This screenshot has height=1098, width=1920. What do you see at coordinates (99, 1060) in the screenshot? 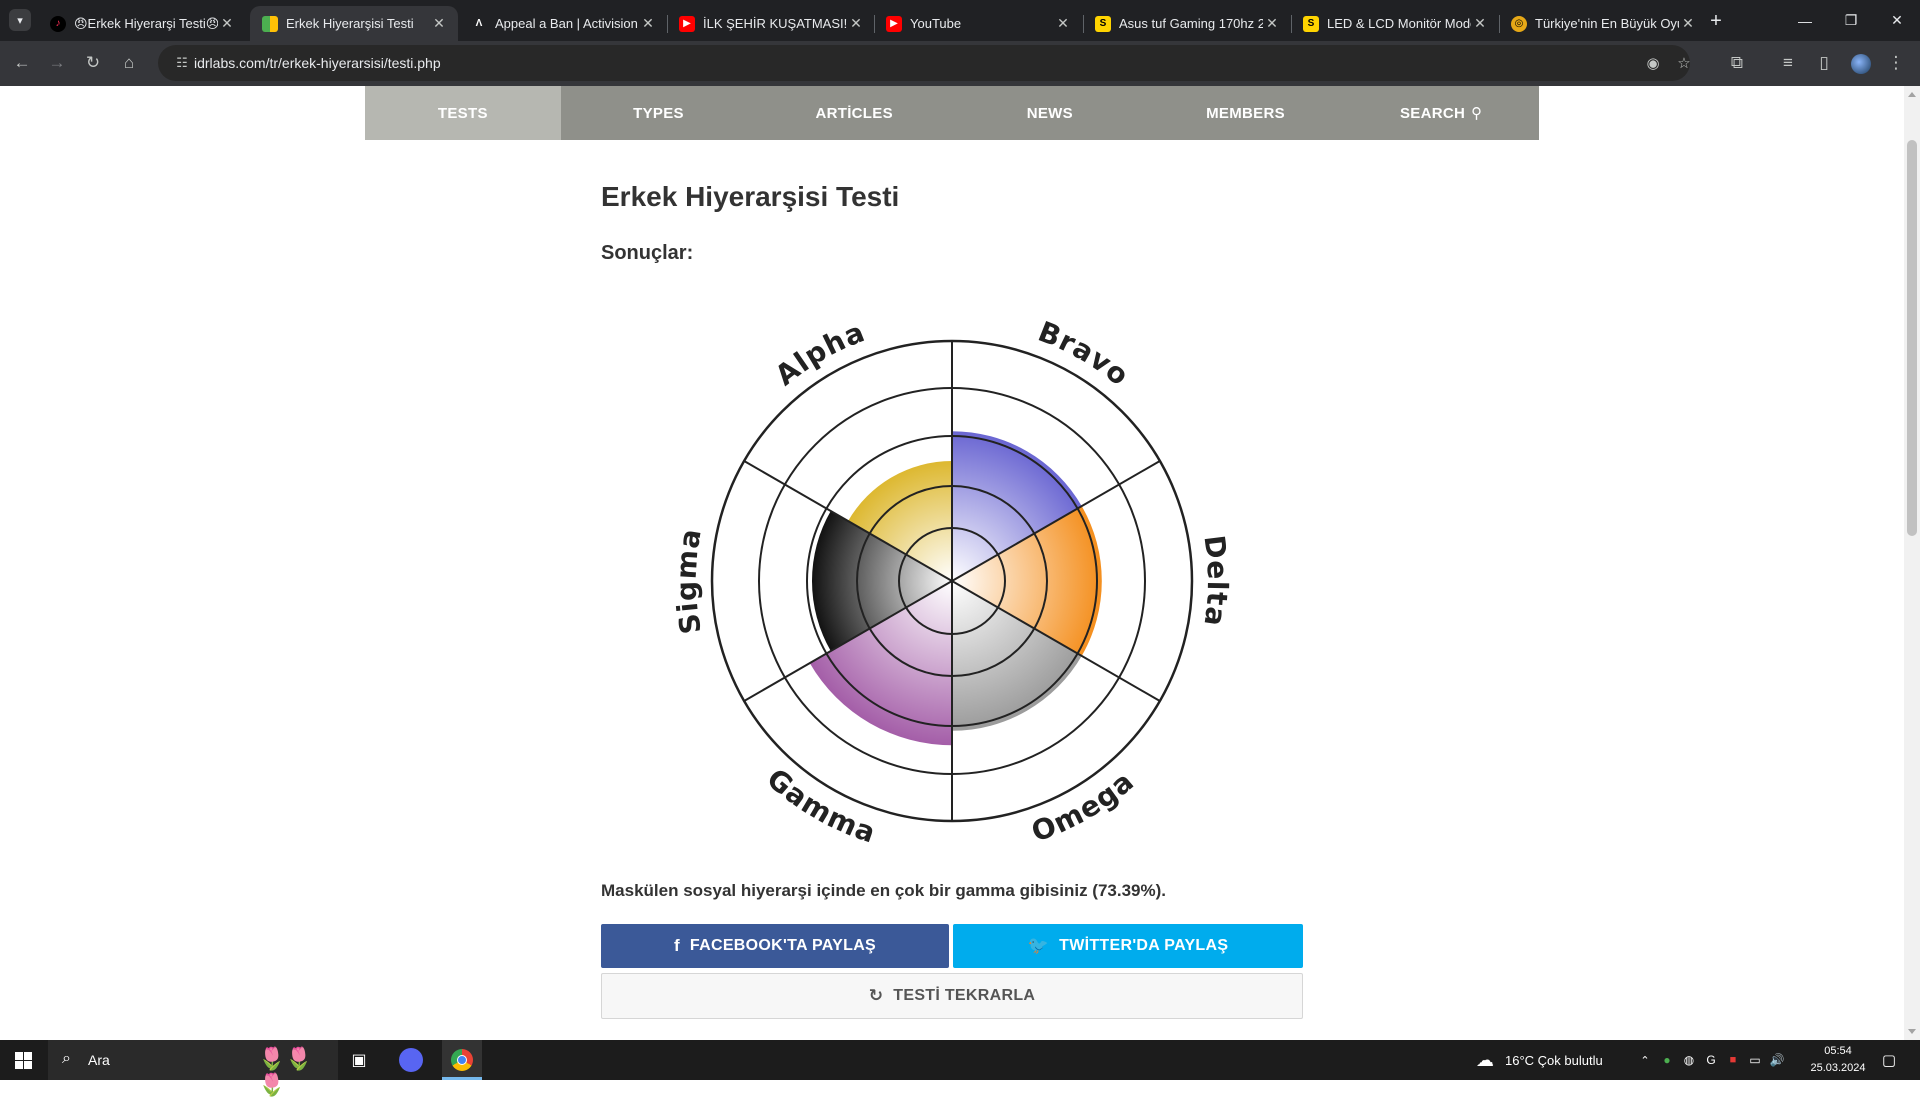
I see `taskbar-search-placeholder: Ara` at bounding box center [99, 1060].